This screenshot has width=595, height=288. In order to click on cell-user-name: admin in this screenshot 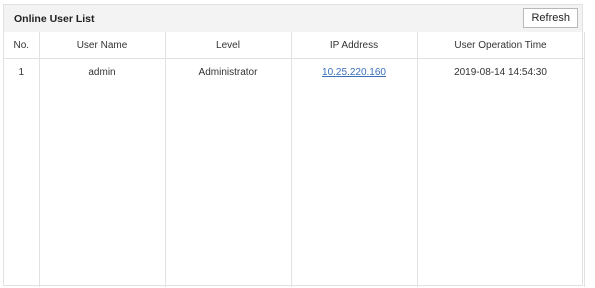, I will do `click(102, 71)`.